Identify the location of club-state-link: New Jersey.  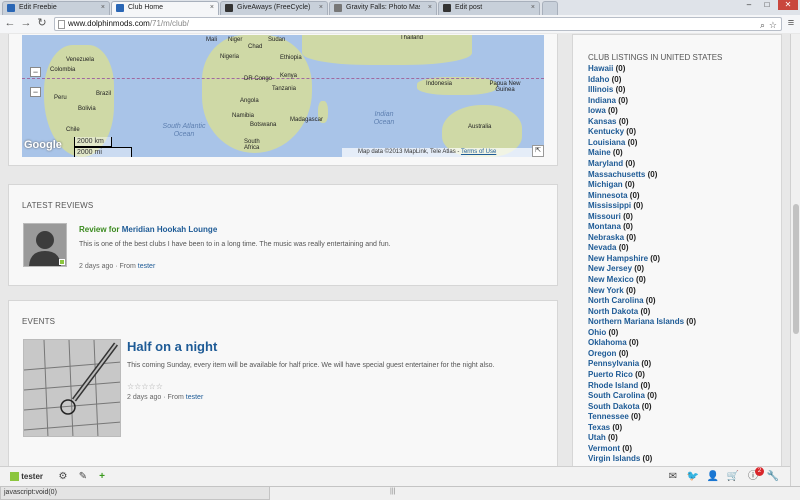
(610, 268).